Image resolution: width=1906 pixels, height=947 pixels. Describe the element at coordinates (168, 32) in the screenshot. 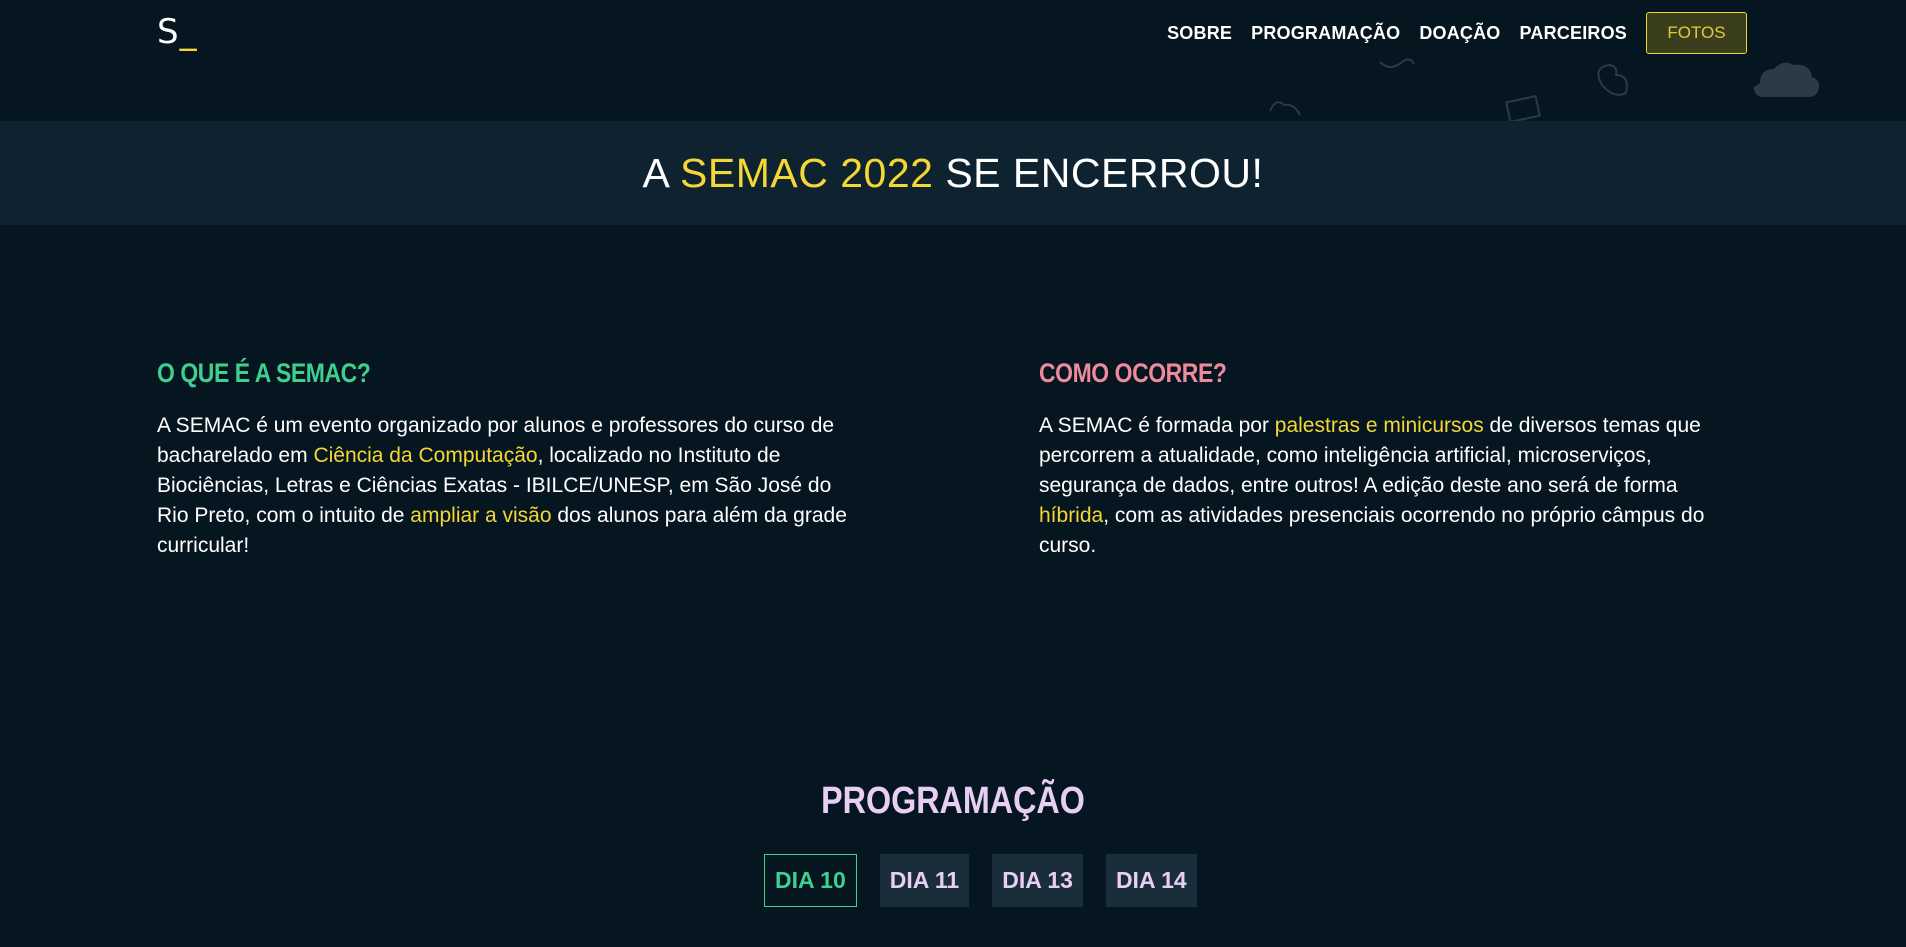

I see `logo-letter: S` at that location.